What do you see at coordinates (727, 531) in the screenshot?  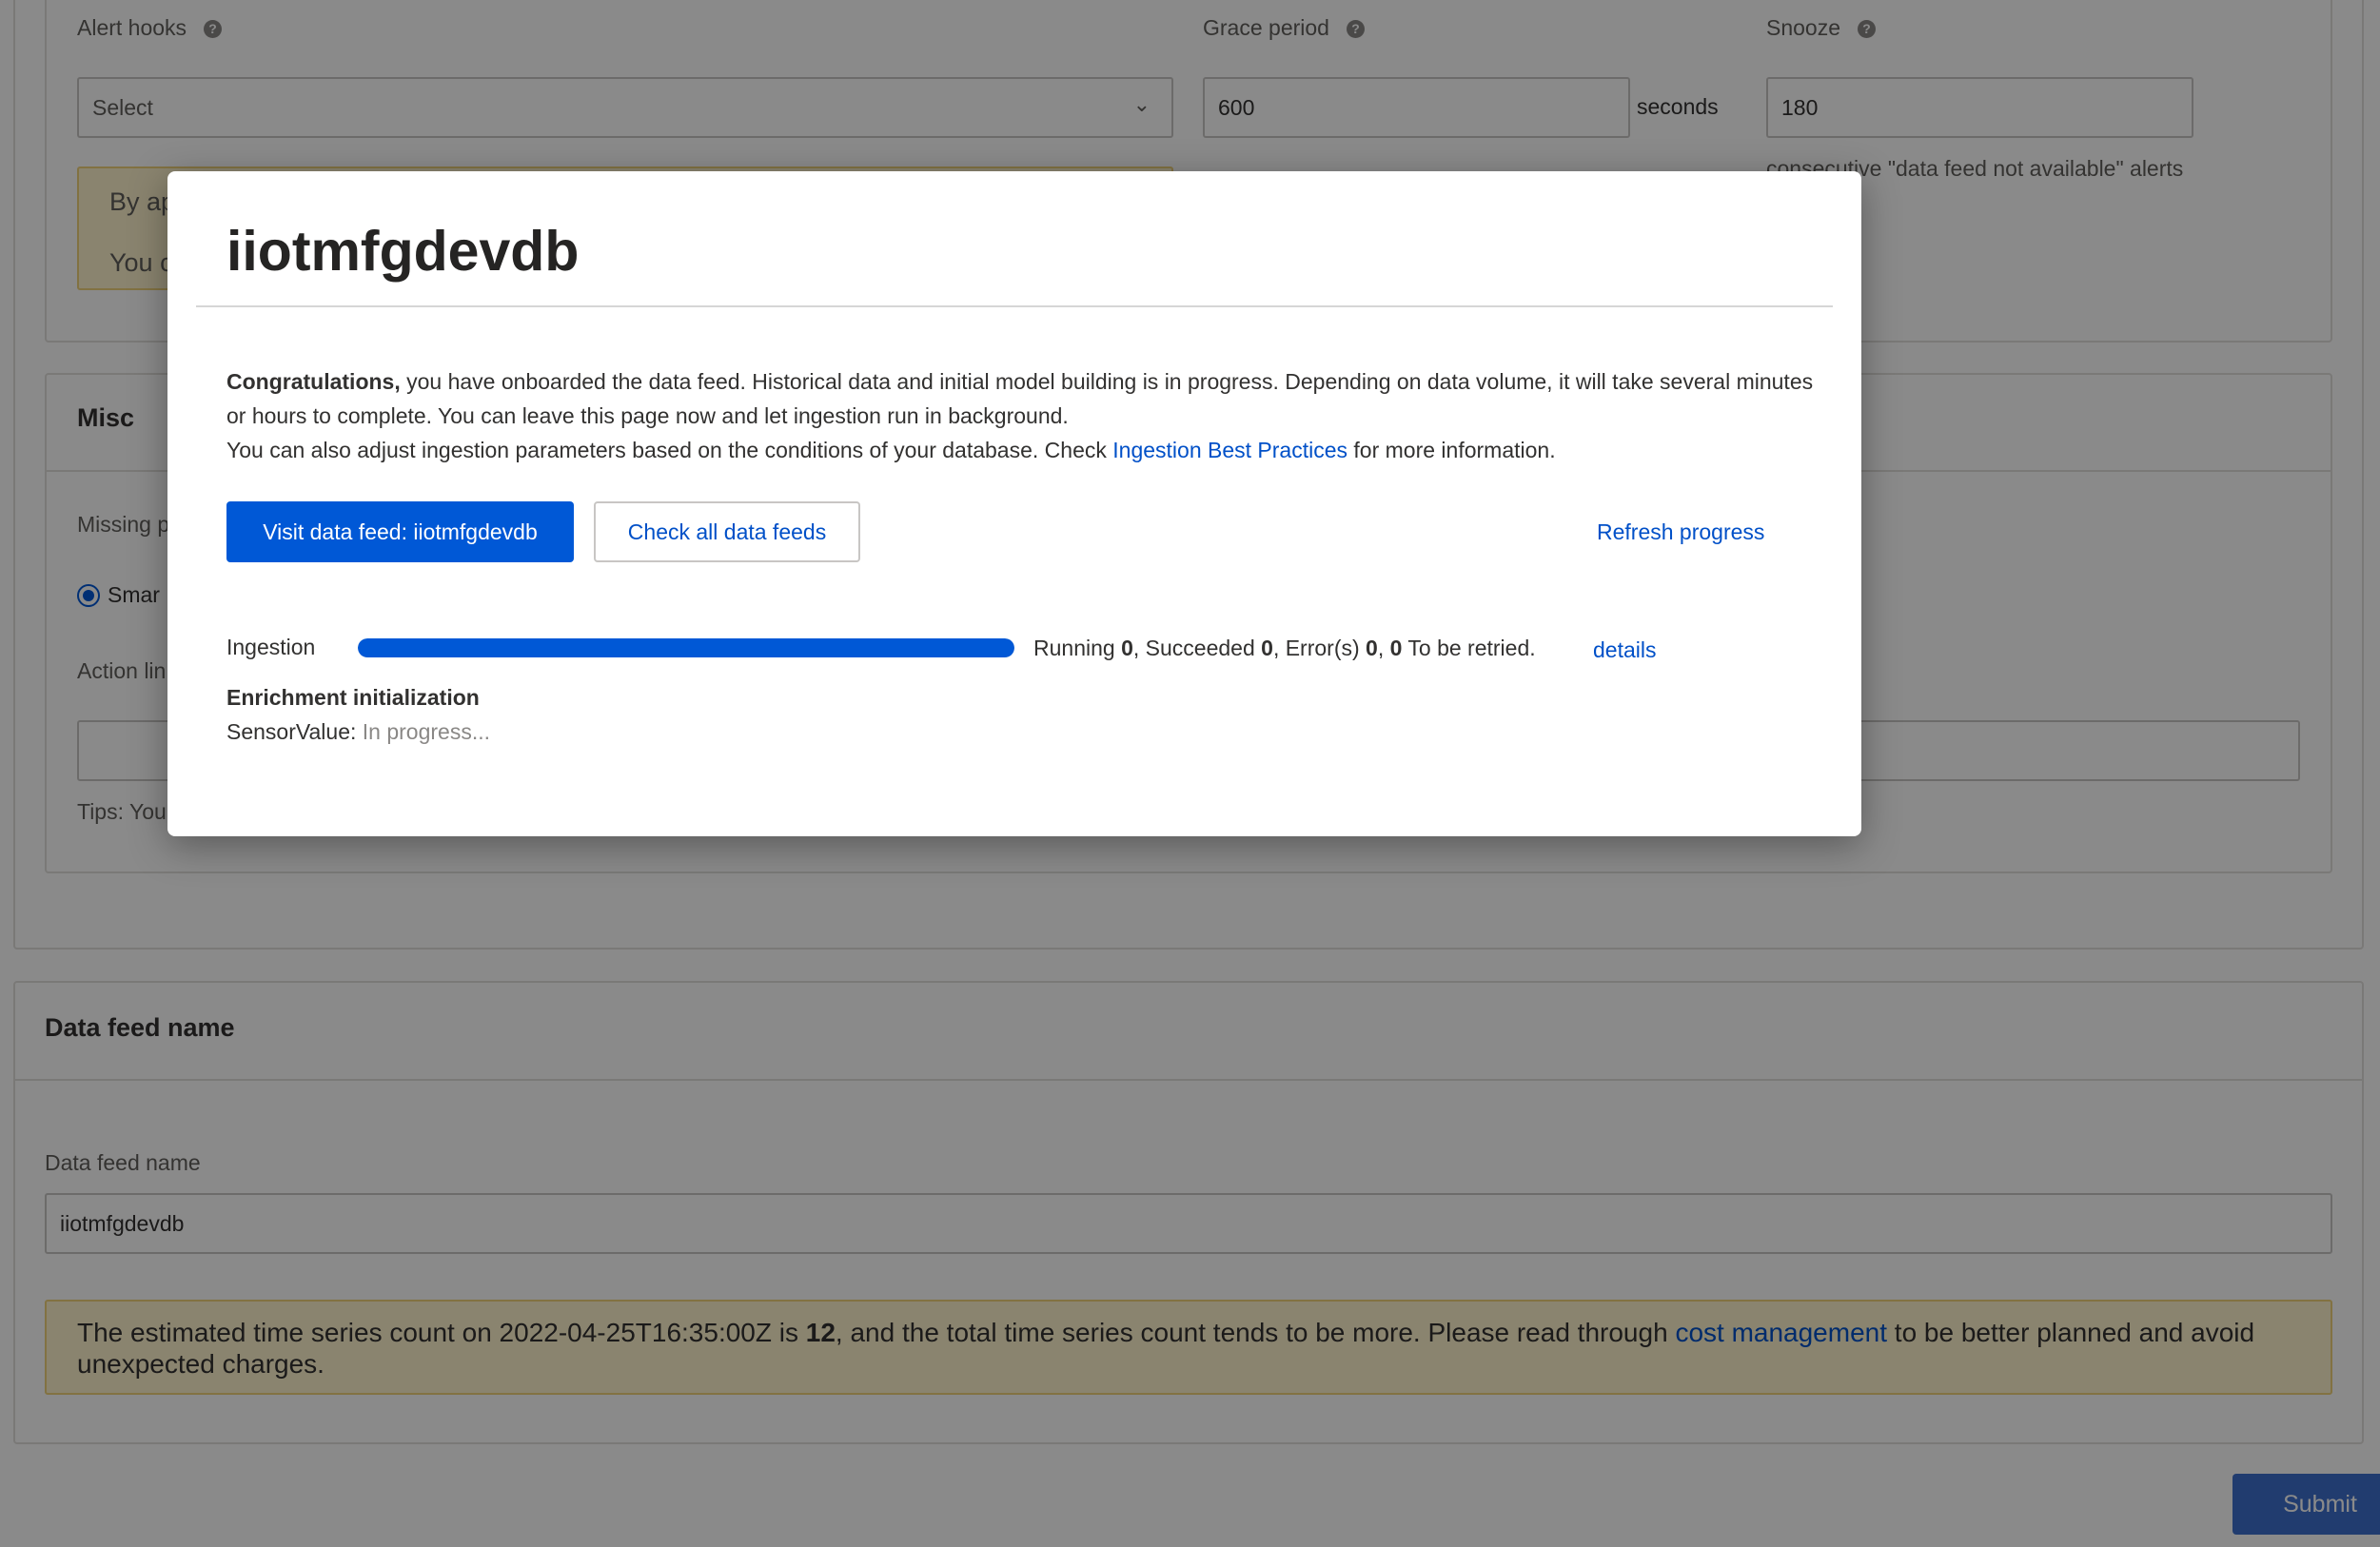 I see `check-all-data-feeds-button: Check all data feeds` at bounding box center [727, 531].